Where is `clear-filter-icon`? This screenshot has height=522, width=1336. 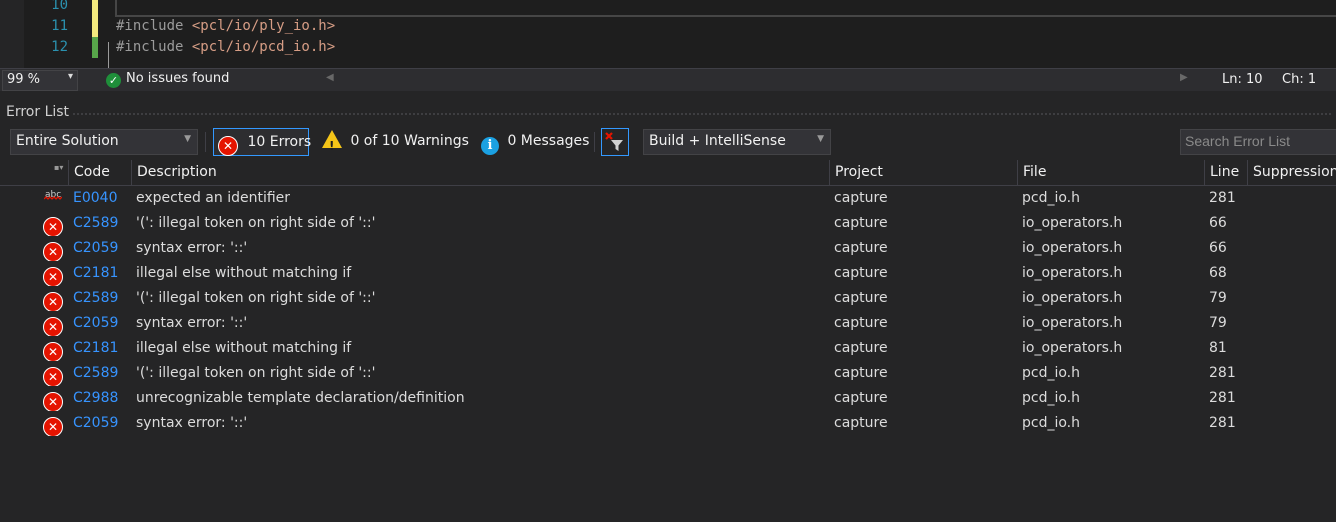 clear-filter-icon is located at coordinates (614, 141).